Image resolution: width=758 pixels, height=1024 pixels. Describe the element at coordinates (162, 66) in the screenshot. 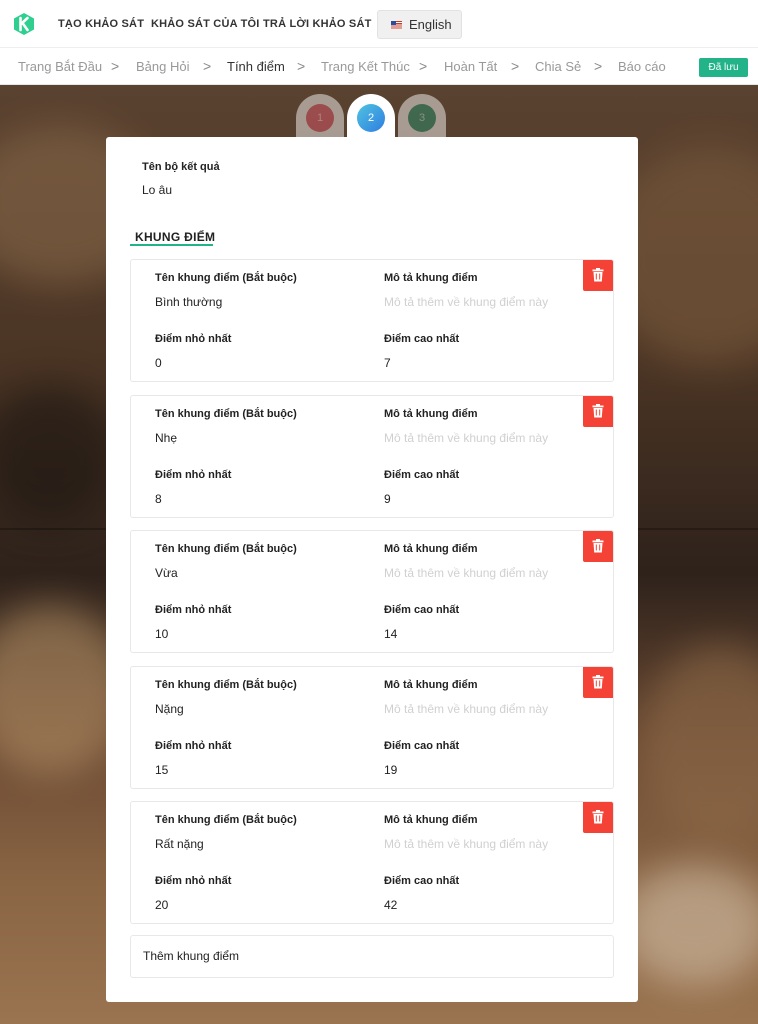

I see `breadcrumb-questionnaire: Bảng Hỏi` at that location.